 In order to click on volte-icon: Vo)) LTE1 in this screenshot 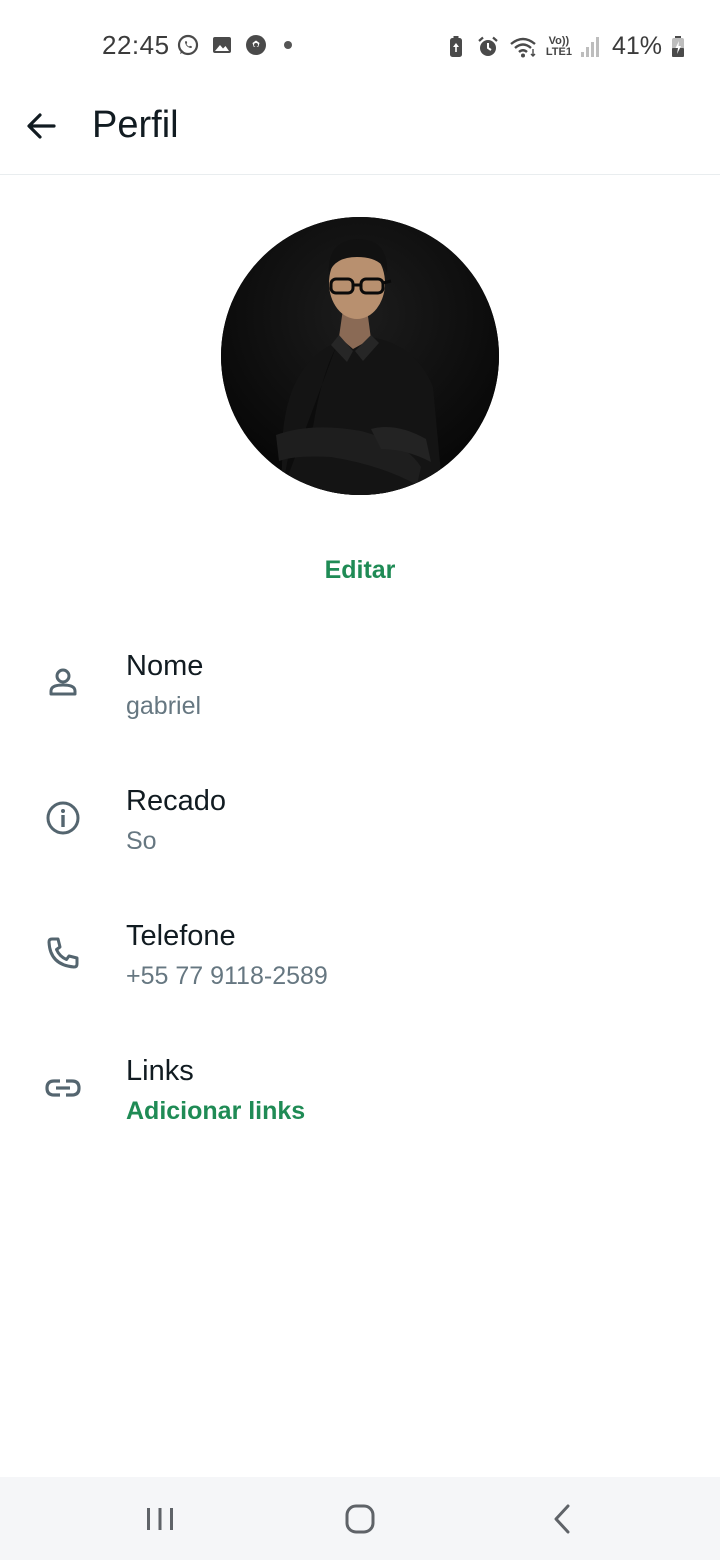, I will do `click(558, 46)`.